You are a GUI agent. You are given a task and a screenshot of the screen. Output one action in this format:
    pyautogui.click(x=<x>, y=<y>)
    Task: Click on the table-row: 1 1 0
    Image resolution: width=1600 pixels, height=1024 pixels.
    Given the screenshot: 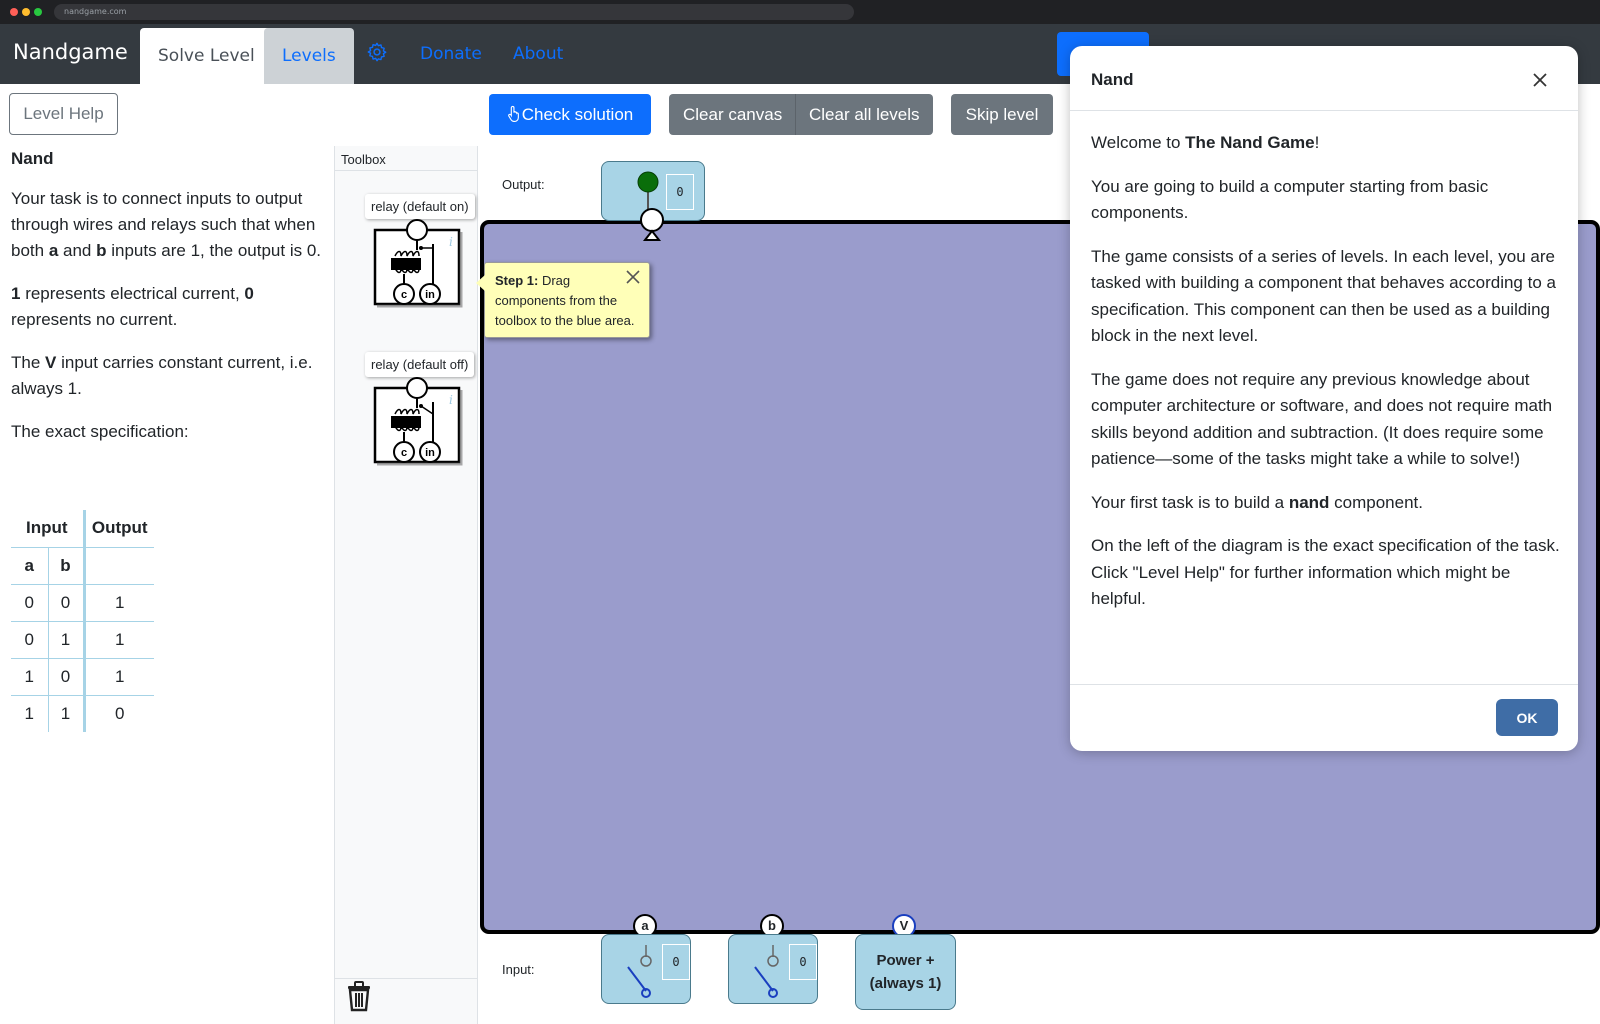 What is the action you would take?
    pyautogui.click(x=82, y=713)
    